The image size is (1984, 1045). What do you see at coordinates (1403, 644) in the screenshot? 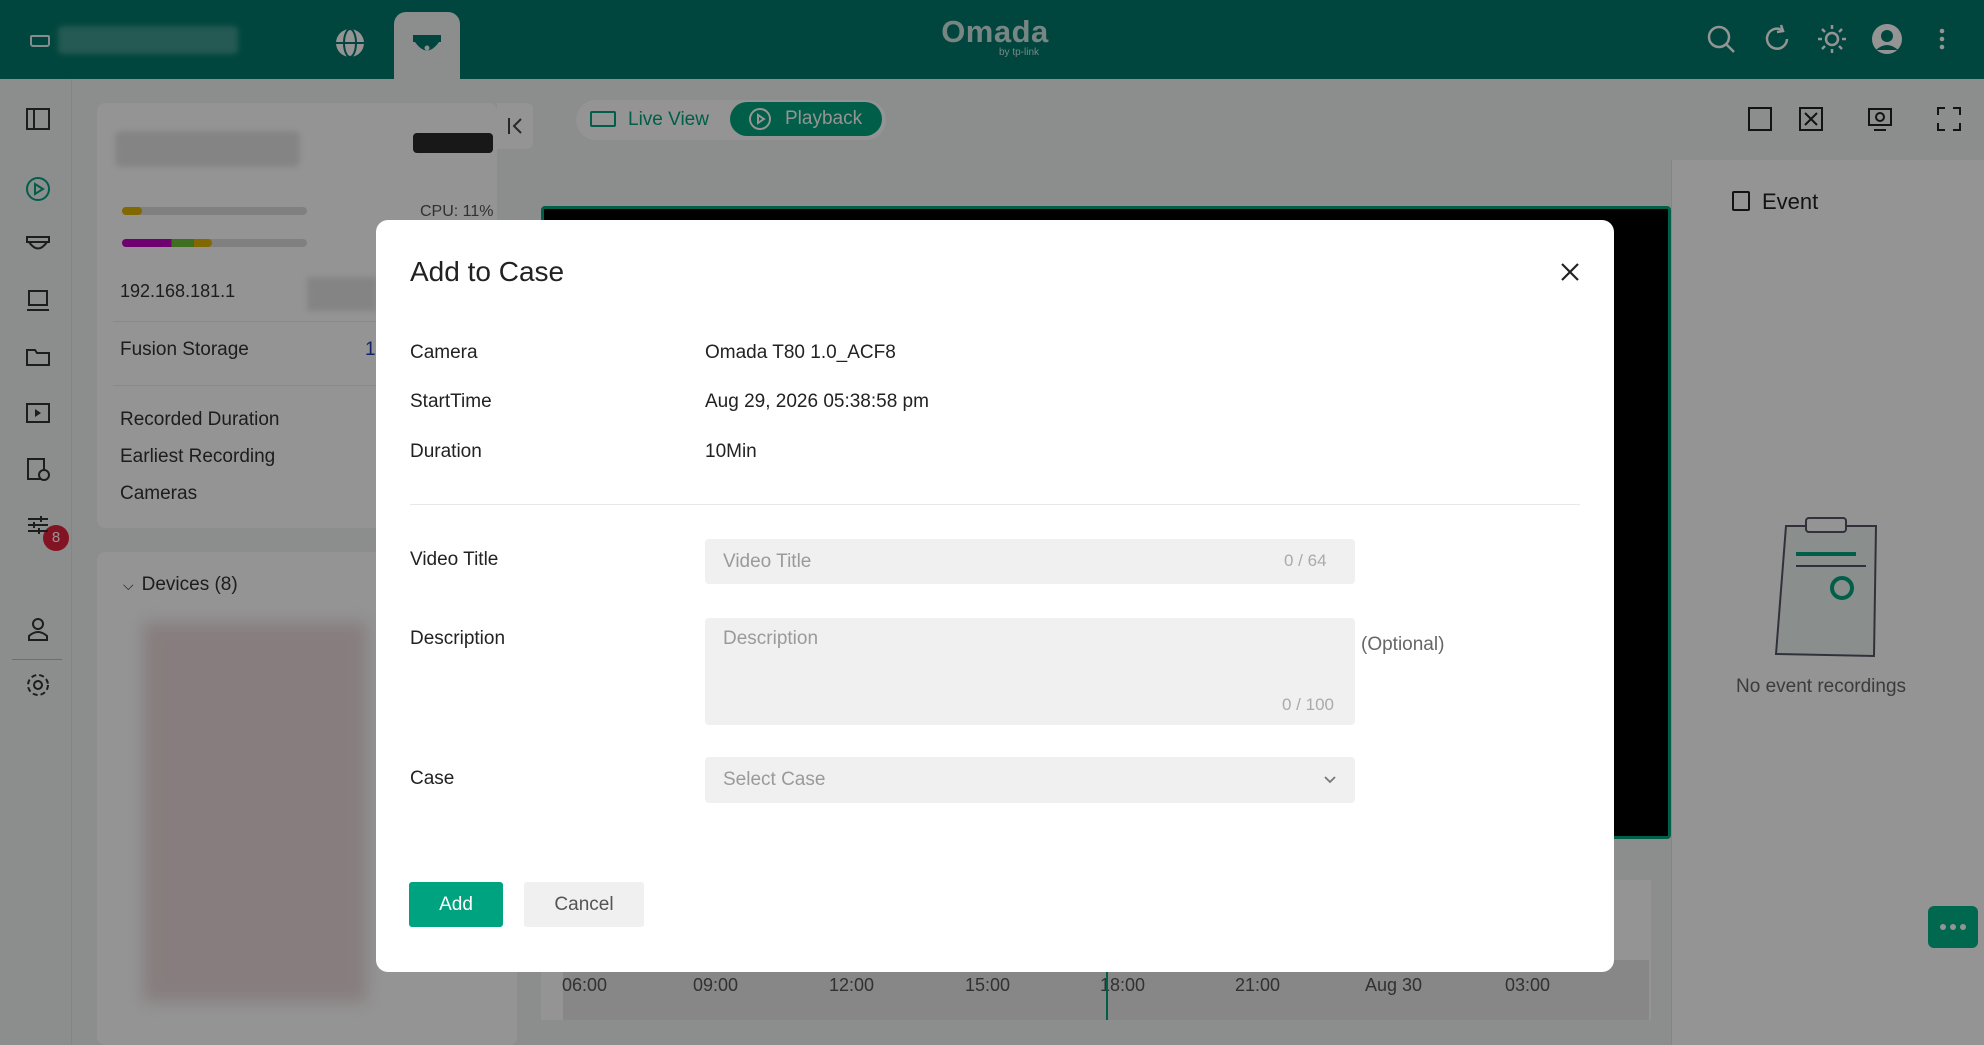
I see `optional-hint: (Optional)` at bounding box center [1403, 644].